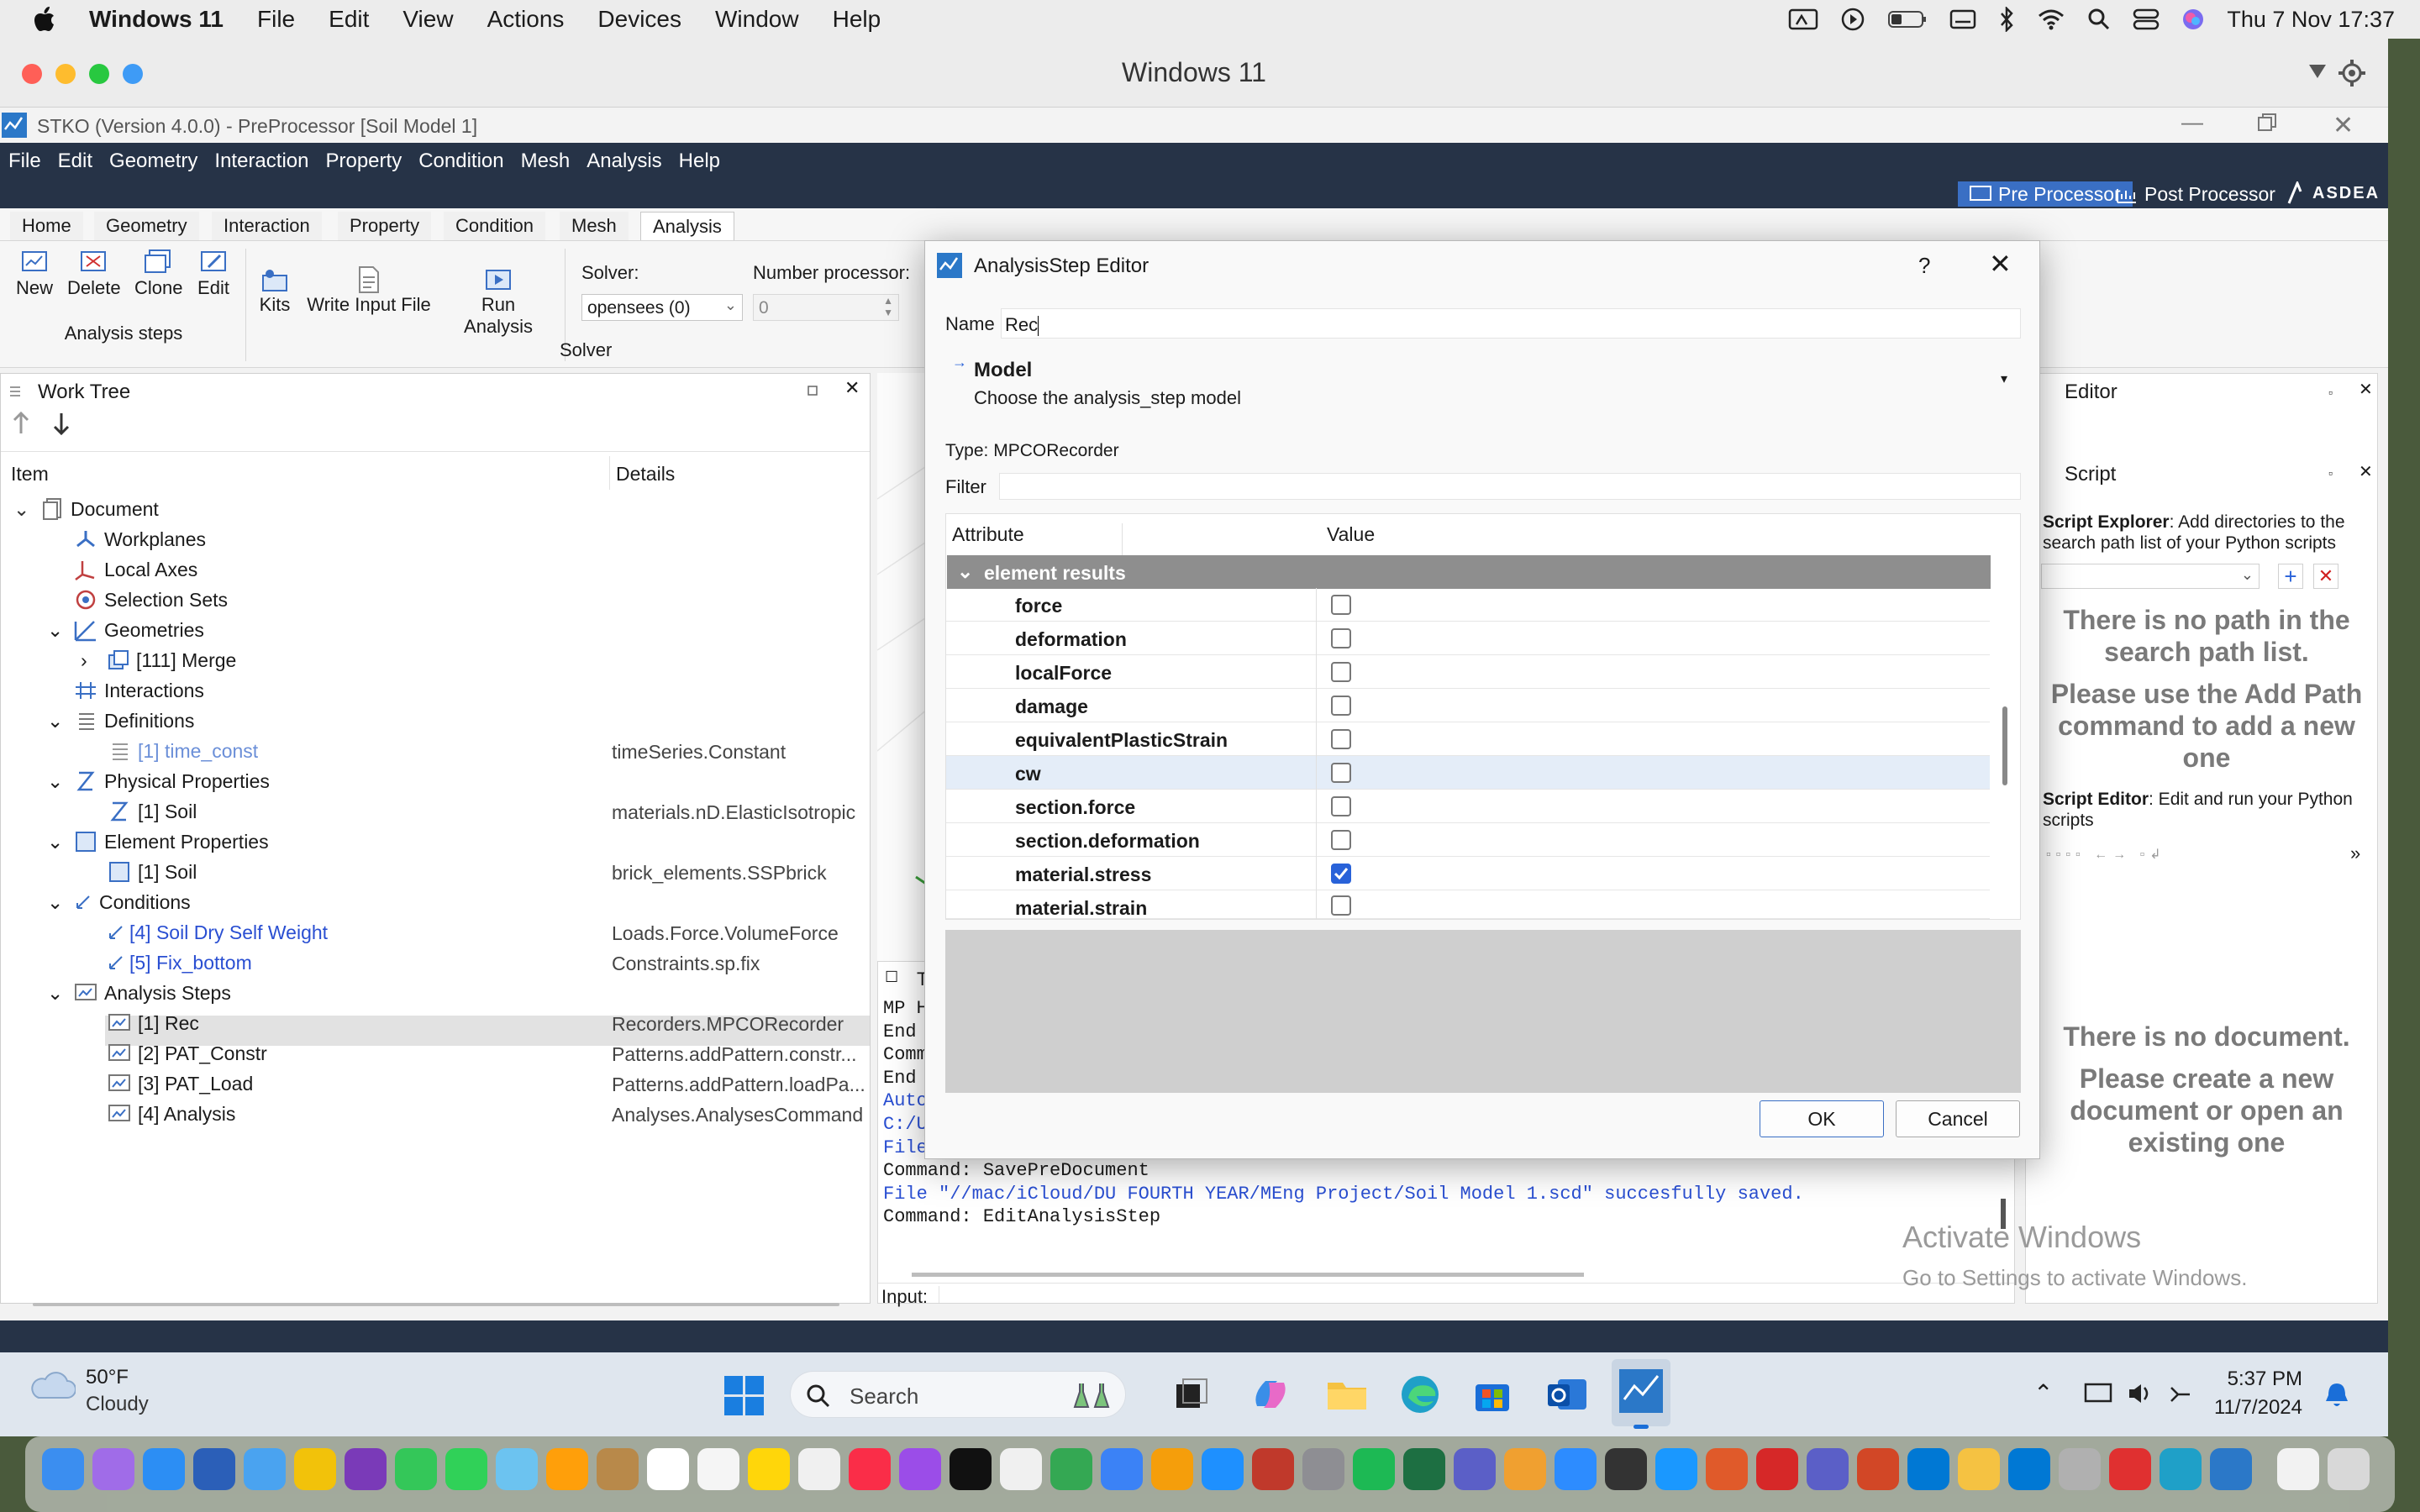  Describe the element at coordinates (214, 1469) in the screenshot. I see `word-icon` at that location.